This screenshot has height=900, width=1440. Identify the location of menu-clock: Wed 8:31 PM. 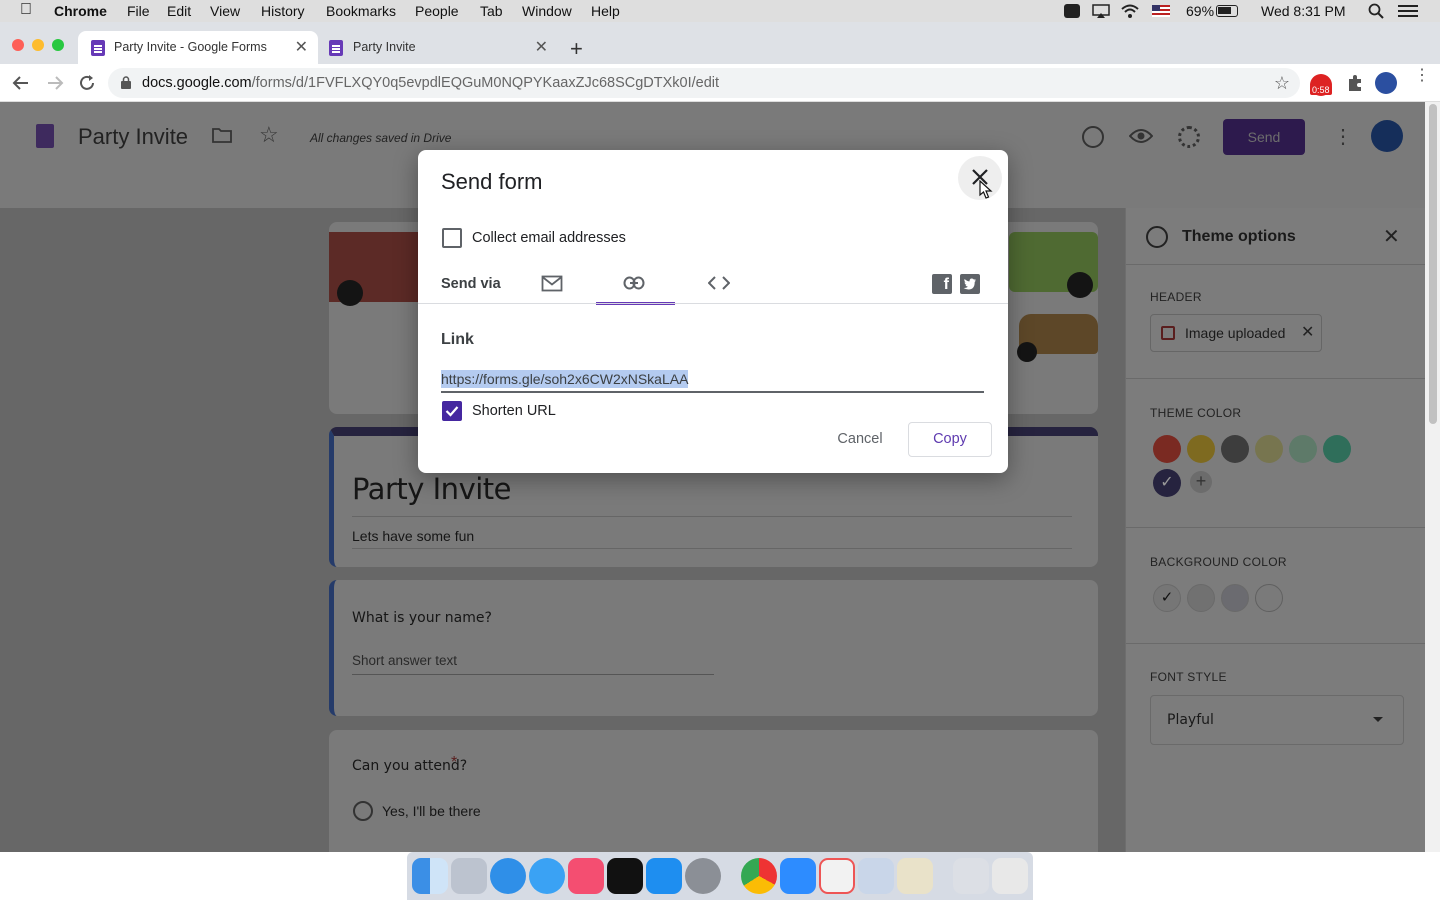
(1303, 11).